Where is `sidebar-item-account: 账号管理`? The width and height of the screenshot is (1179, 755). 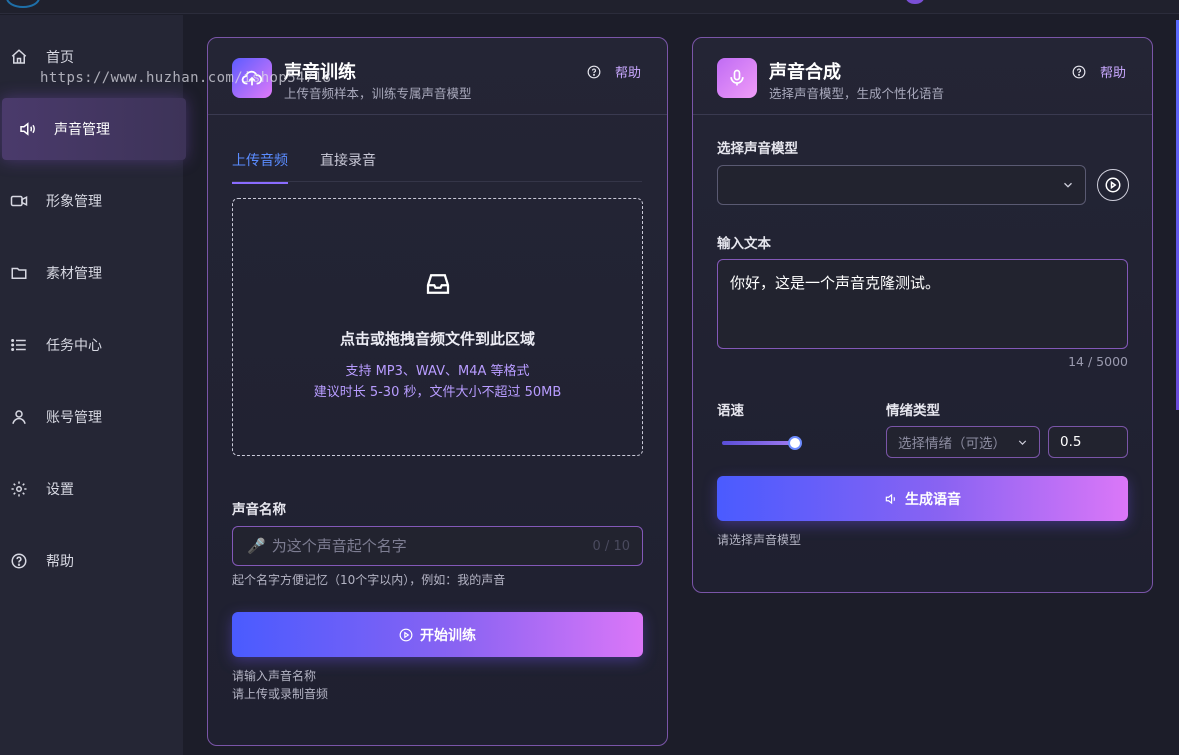 sidebar-item-account: 账号管理 is located at coordinates (91, 417).